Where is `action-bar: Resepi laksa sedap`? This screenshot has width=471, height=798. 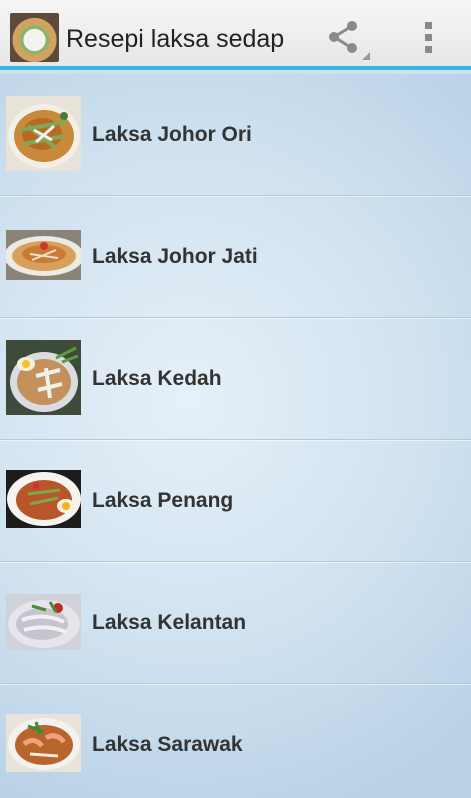
action-bar: Resepi laksa sedap is located at coordinates (235, 35).